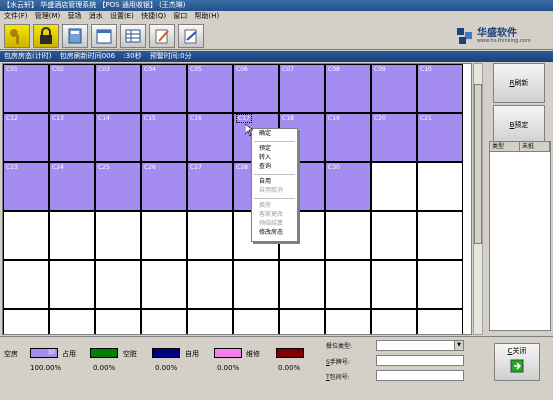 This screenshot has width=553, height=400. Describe the element at coordinates (302, 88) in the screenshot. I see `room-tile: C07` at that location.